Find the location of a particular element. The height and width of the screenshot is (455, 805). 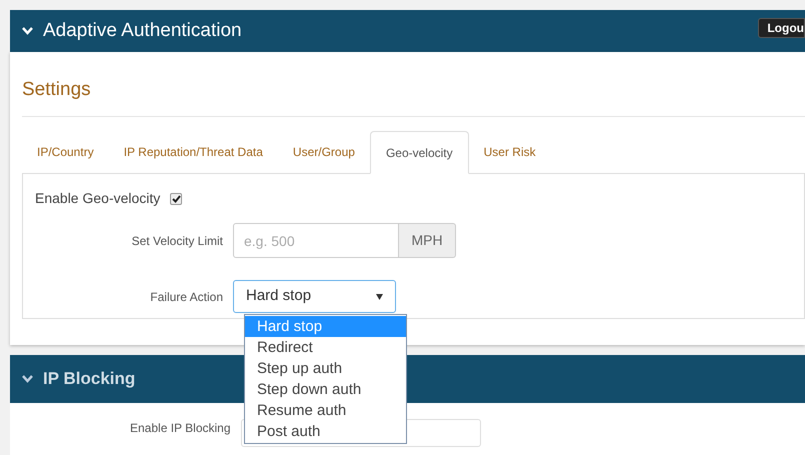

field-label: Set Velocity Limit is located at coordinates (177, 241).